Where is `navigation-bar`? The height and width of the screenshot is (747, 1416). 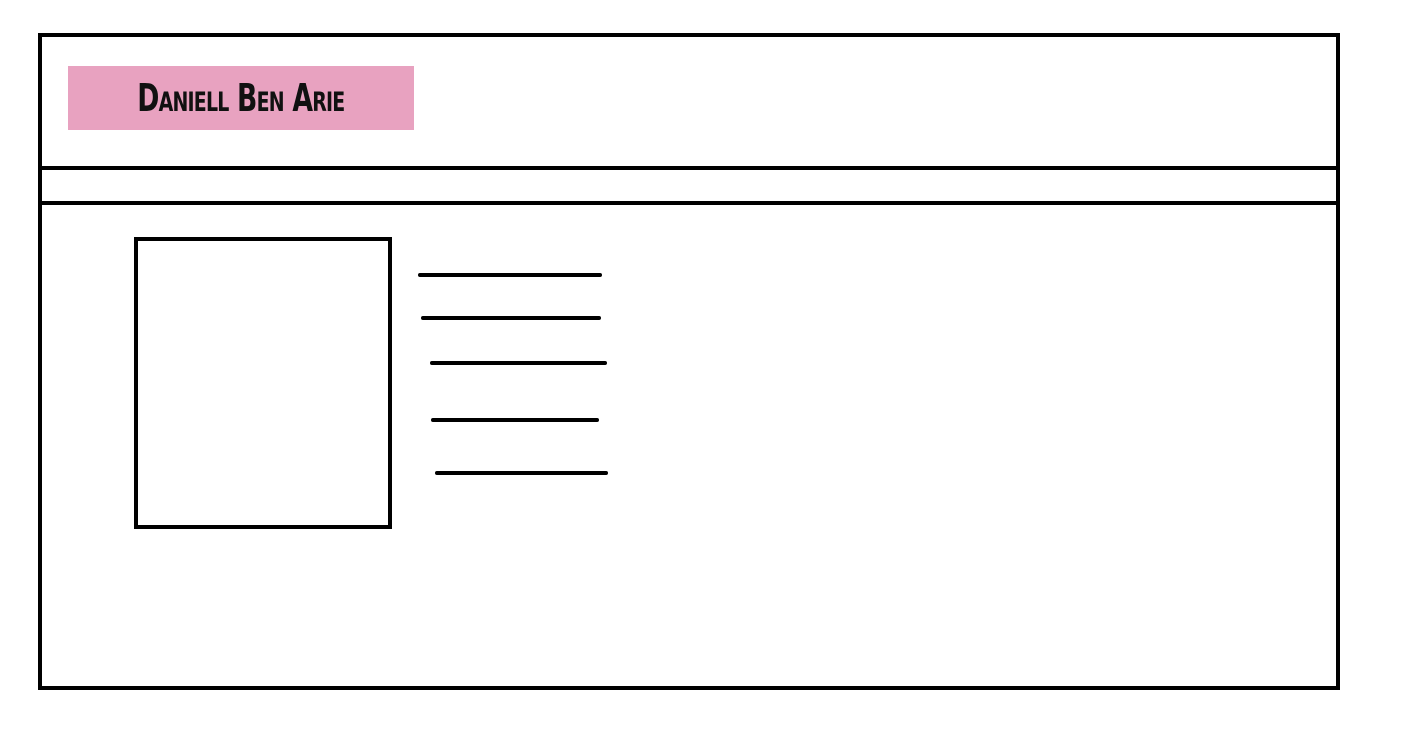
navigation-bar is located at coordinates (689, 185).